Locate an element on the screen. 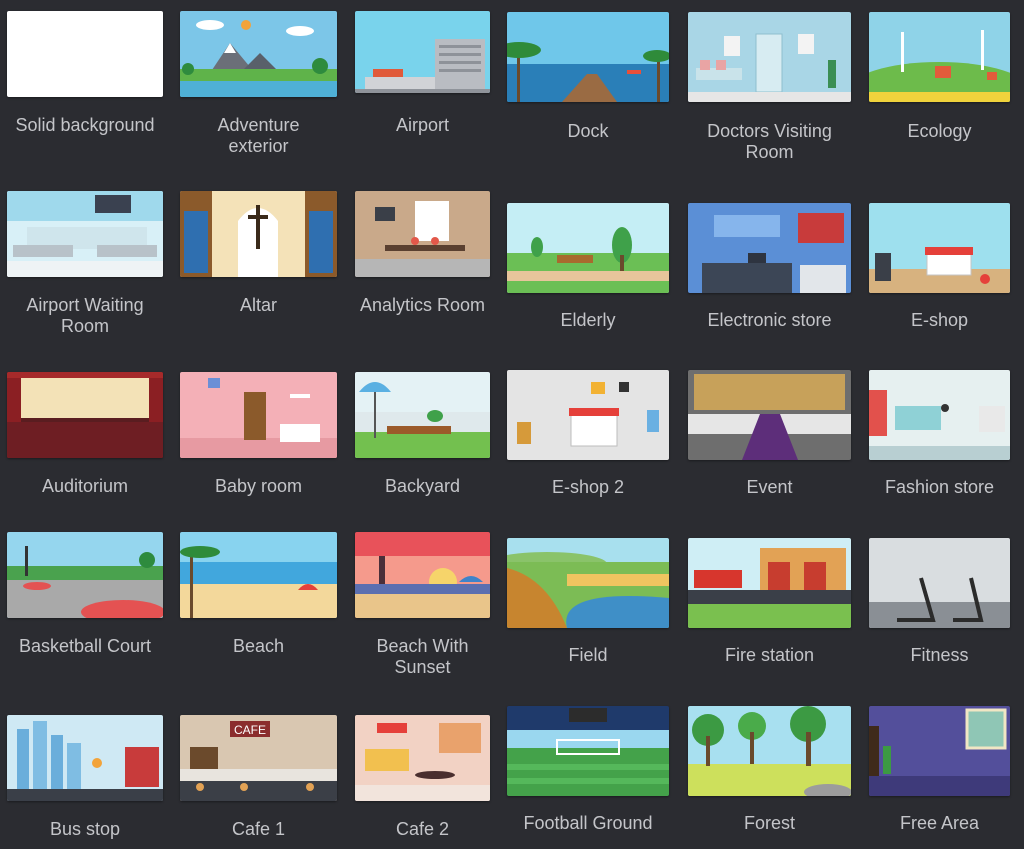 The height and width of the screenshot is (849, 1024). tile-label: Doctors Visiting Room is located at coordinates (769, 141).